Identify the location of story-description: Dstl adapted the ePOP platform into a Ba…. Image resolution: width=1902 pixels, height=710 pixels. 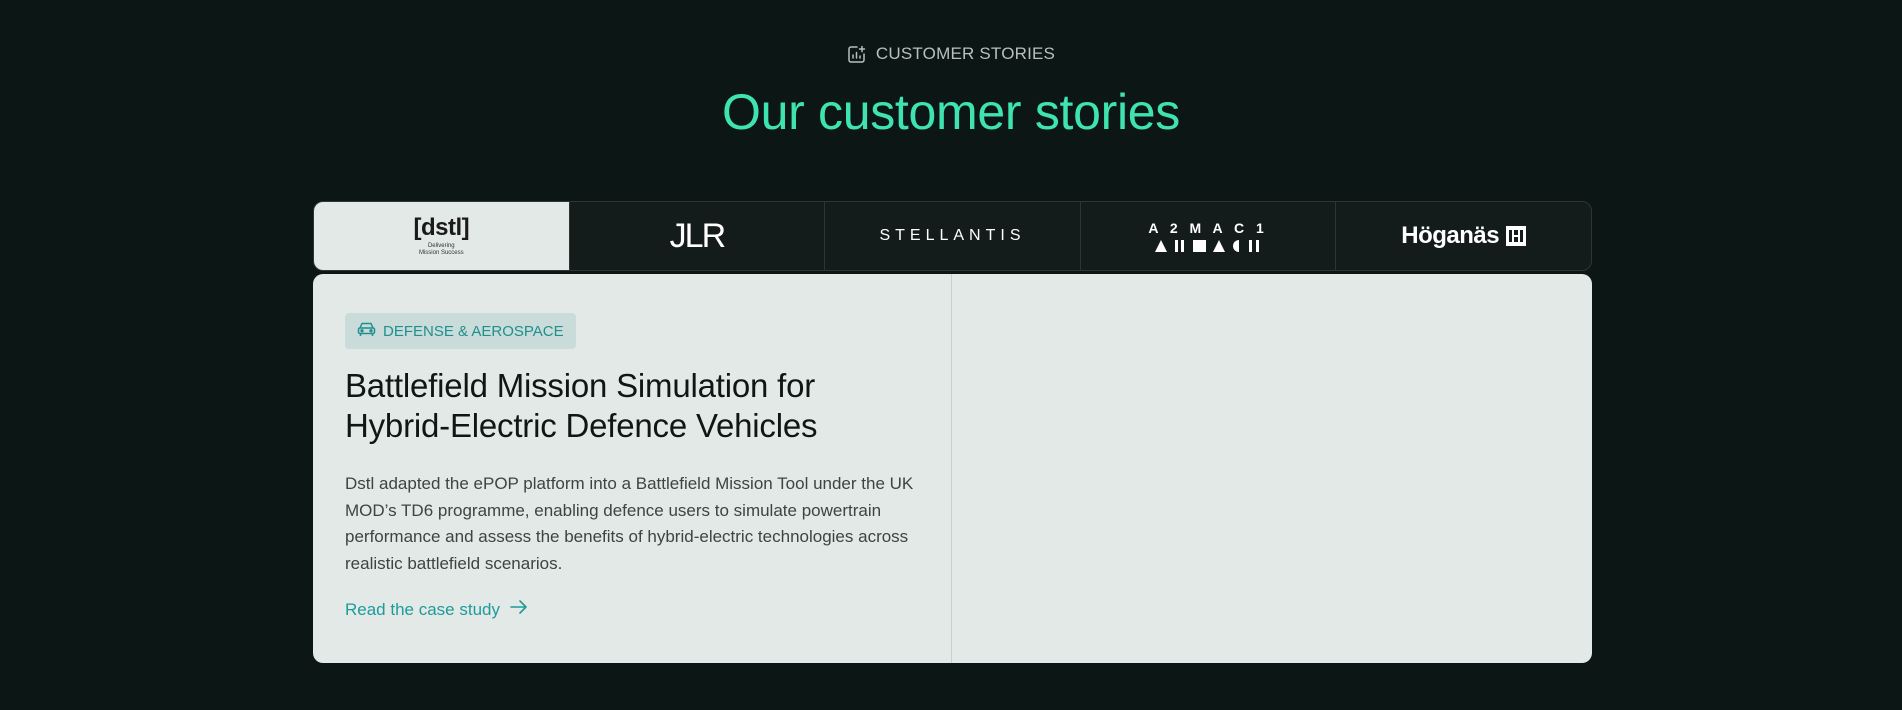
(629, 523).